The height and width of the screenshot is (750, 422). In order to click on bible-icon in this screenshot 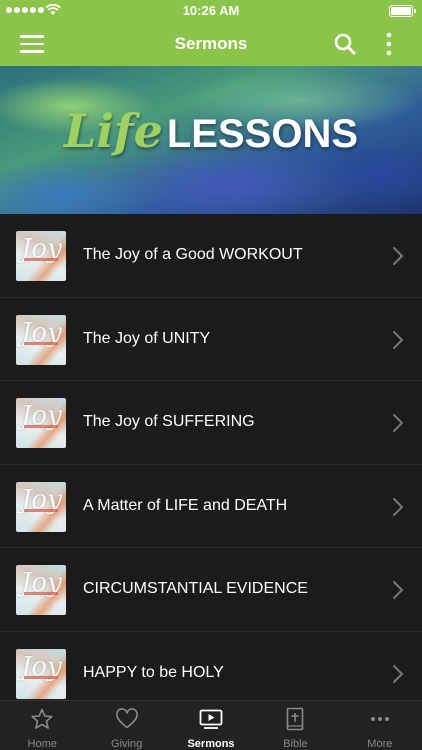, I will do `click(295, 719)`.